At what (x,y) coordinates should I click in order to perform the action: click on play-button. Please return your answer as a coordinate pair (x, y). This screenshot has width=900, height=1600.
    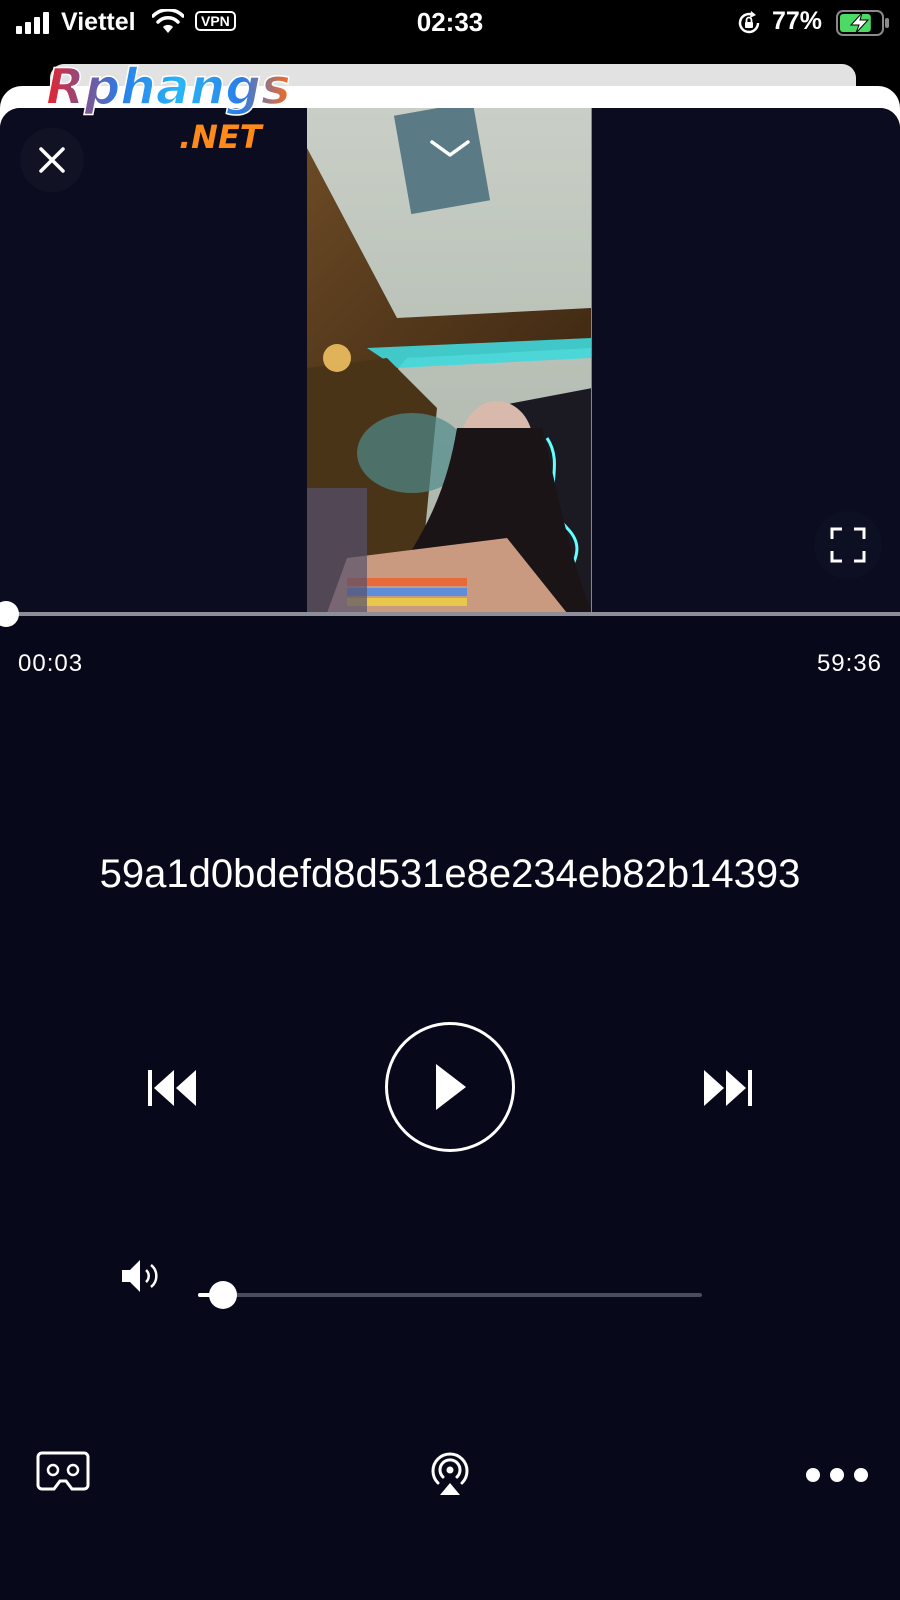
    Looking at the image, I should click on (450, 1087).